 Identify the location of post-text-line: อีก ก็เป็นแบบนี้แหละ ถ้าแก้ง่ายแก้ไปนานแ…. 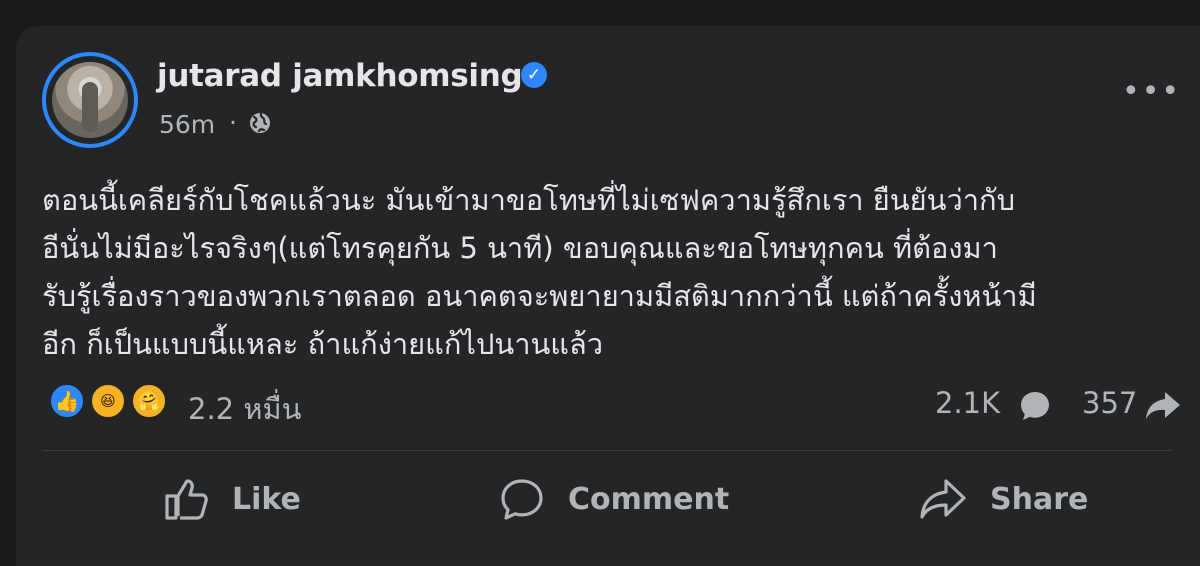
(323, 344).